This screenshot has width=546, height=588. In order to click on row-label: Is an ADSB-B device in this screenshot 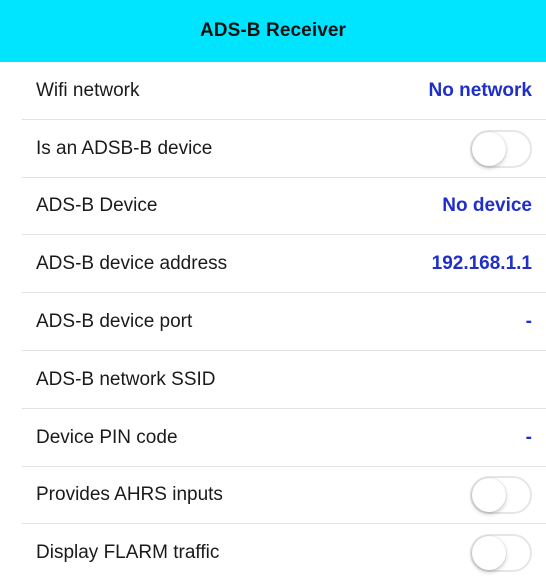, I will do `click(124, 148)`.